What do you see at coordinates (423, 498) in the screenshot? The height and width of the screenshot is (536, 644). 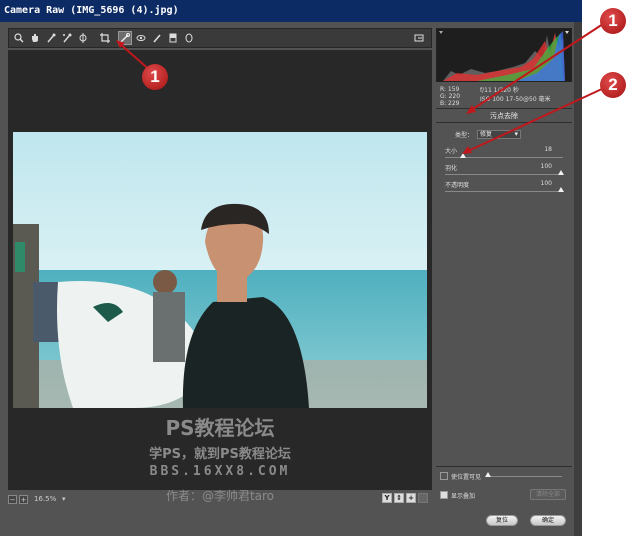 I see `toggle-button` at bounding box center [423, 498].